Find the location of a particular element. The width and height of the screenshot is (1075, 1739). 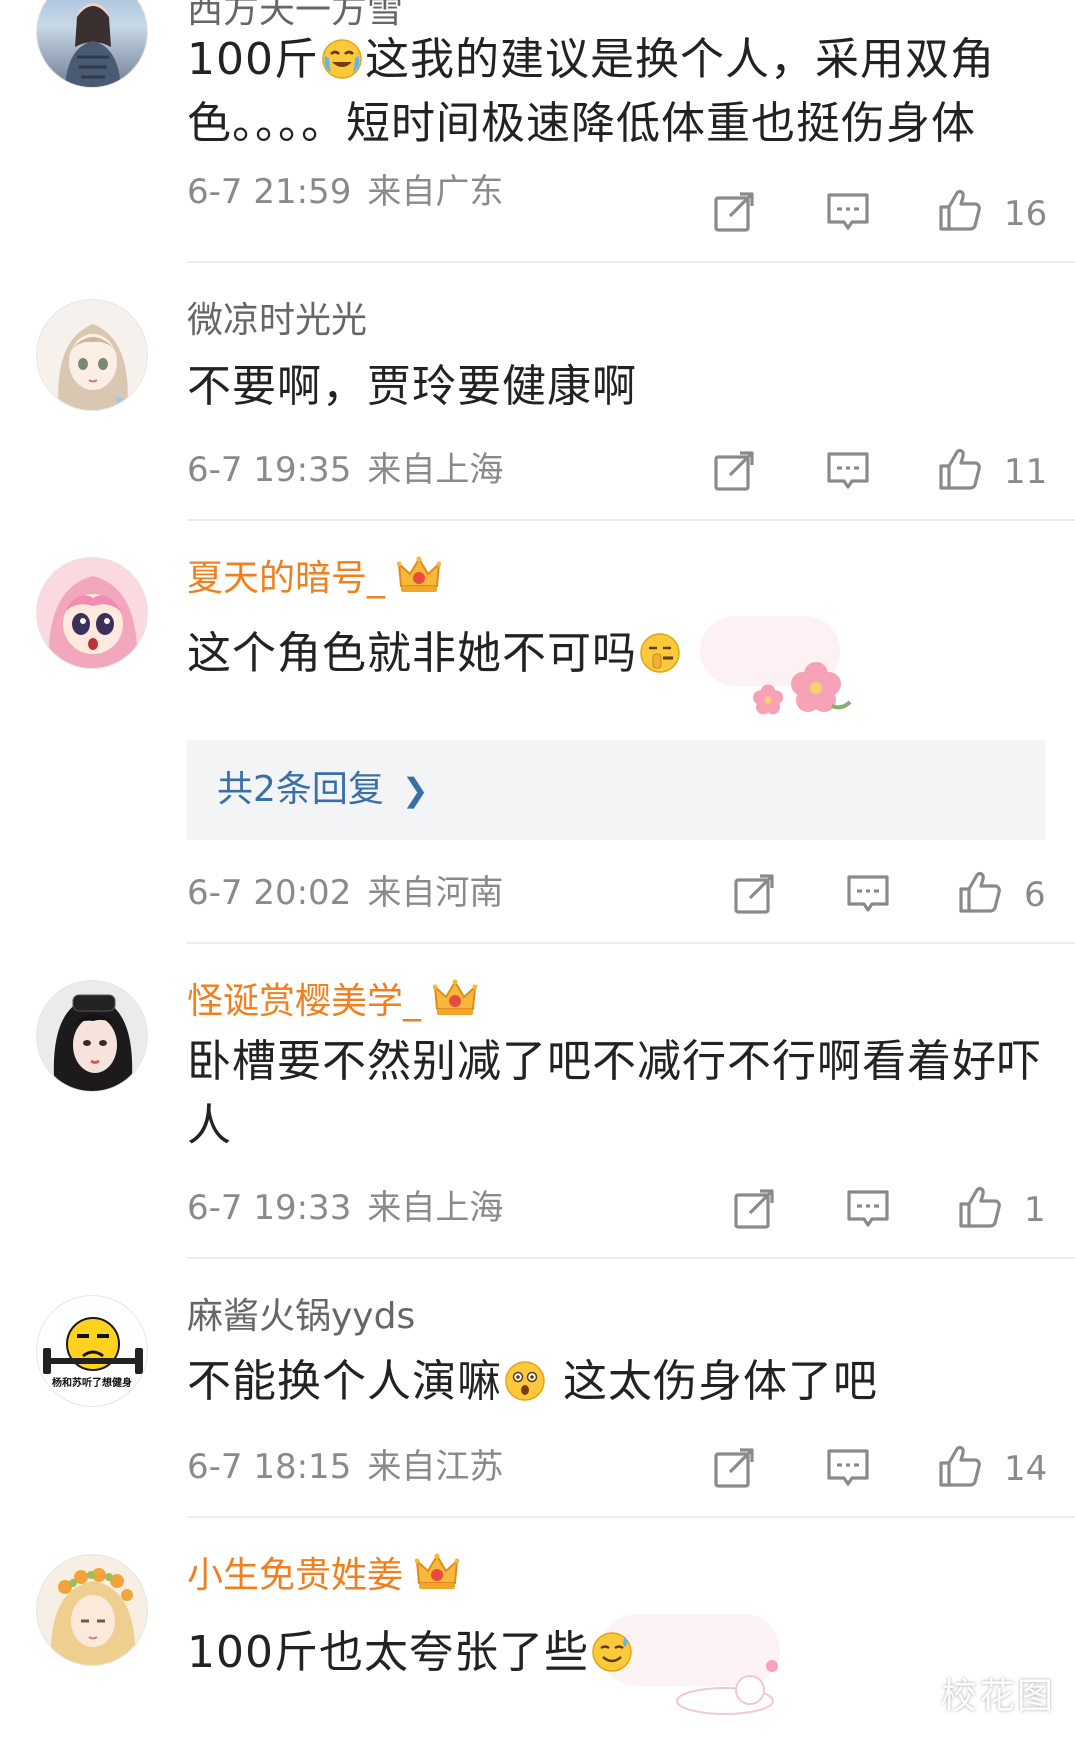

like-count: 14 is located at coordinates (1026, 1469).